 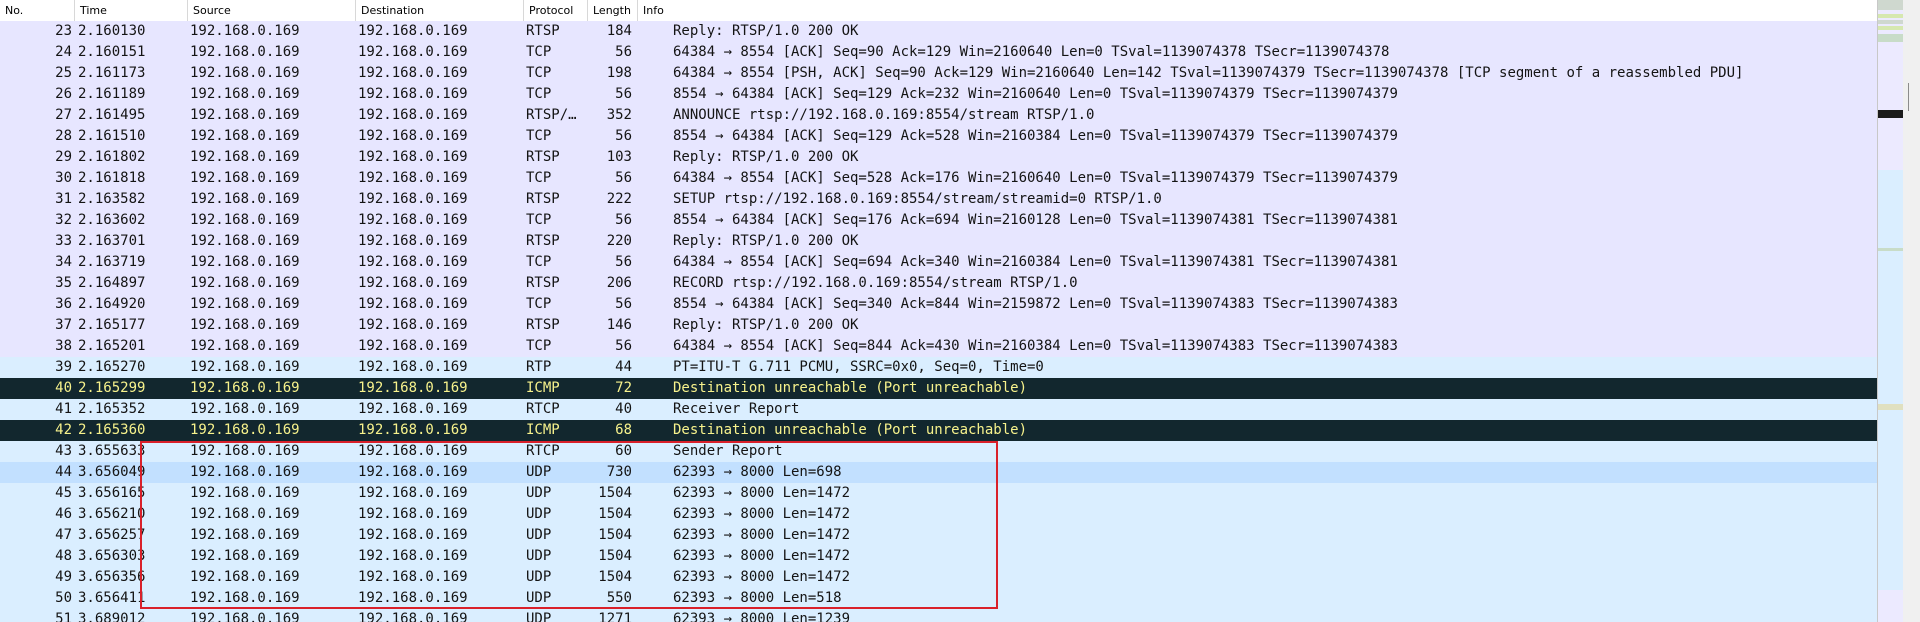 What do you see at coordinates (63, 94) in the screenshot?
I see `packet-no: 26` at bounding box center [63, 94].